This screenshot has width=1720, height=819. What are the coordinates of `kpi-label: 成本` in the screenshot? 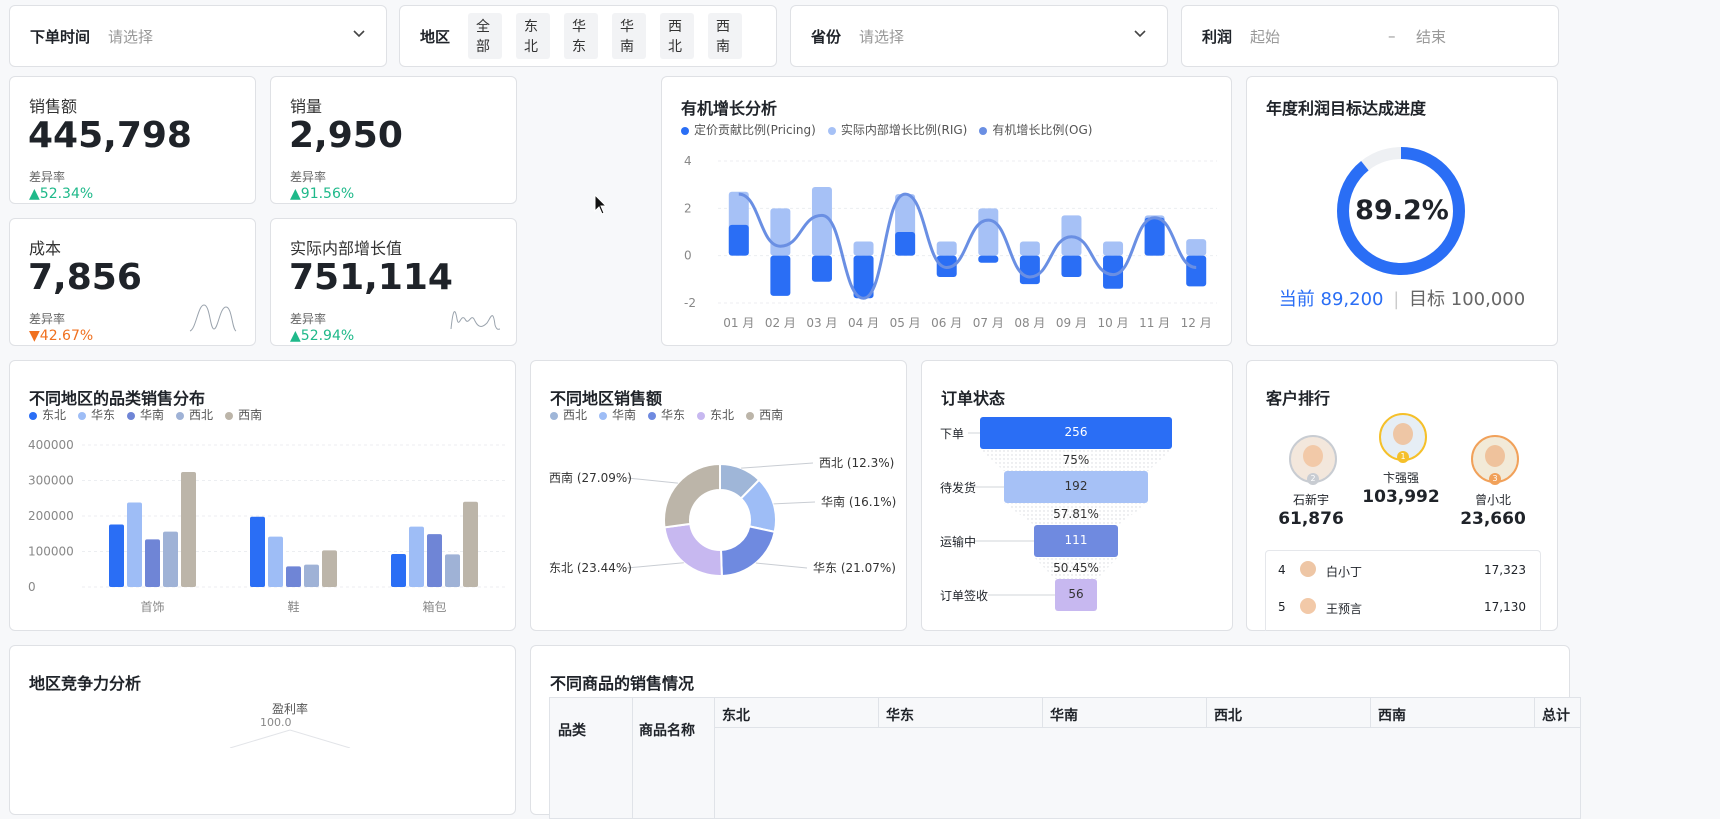 It's located at (45, 248).